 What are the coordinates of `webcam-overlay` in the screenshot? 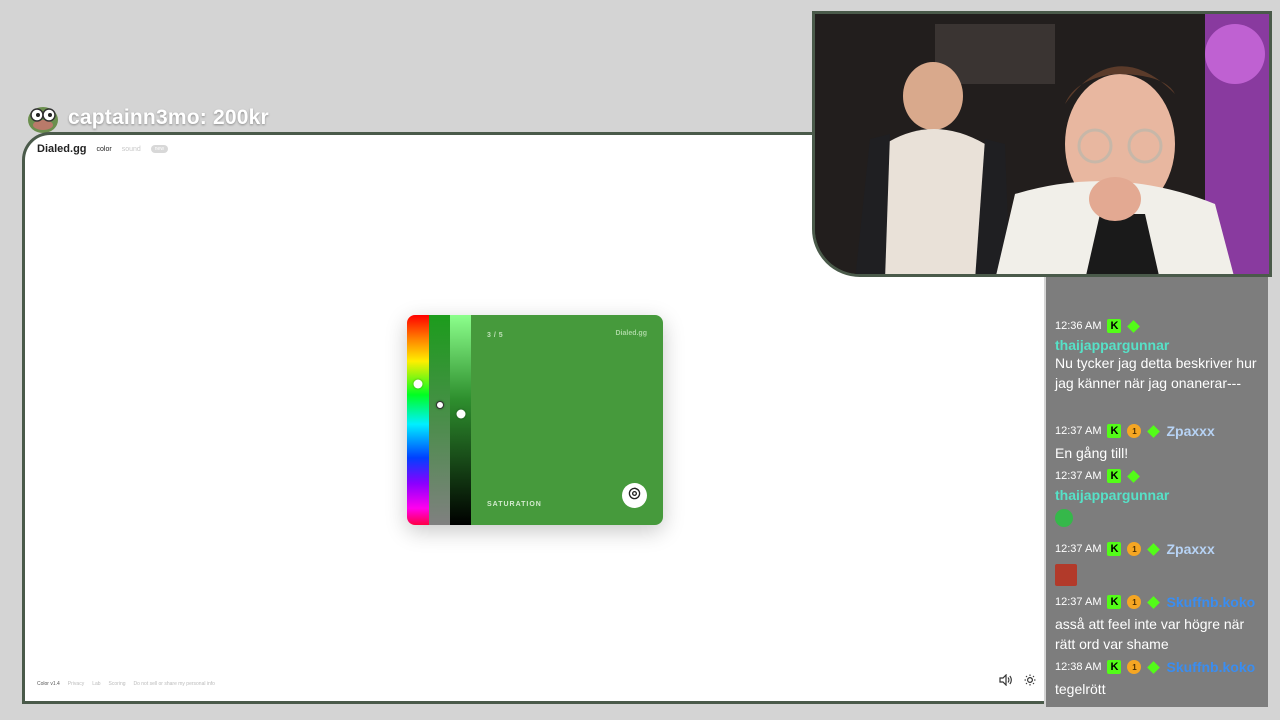 It's located at (1042, 144).